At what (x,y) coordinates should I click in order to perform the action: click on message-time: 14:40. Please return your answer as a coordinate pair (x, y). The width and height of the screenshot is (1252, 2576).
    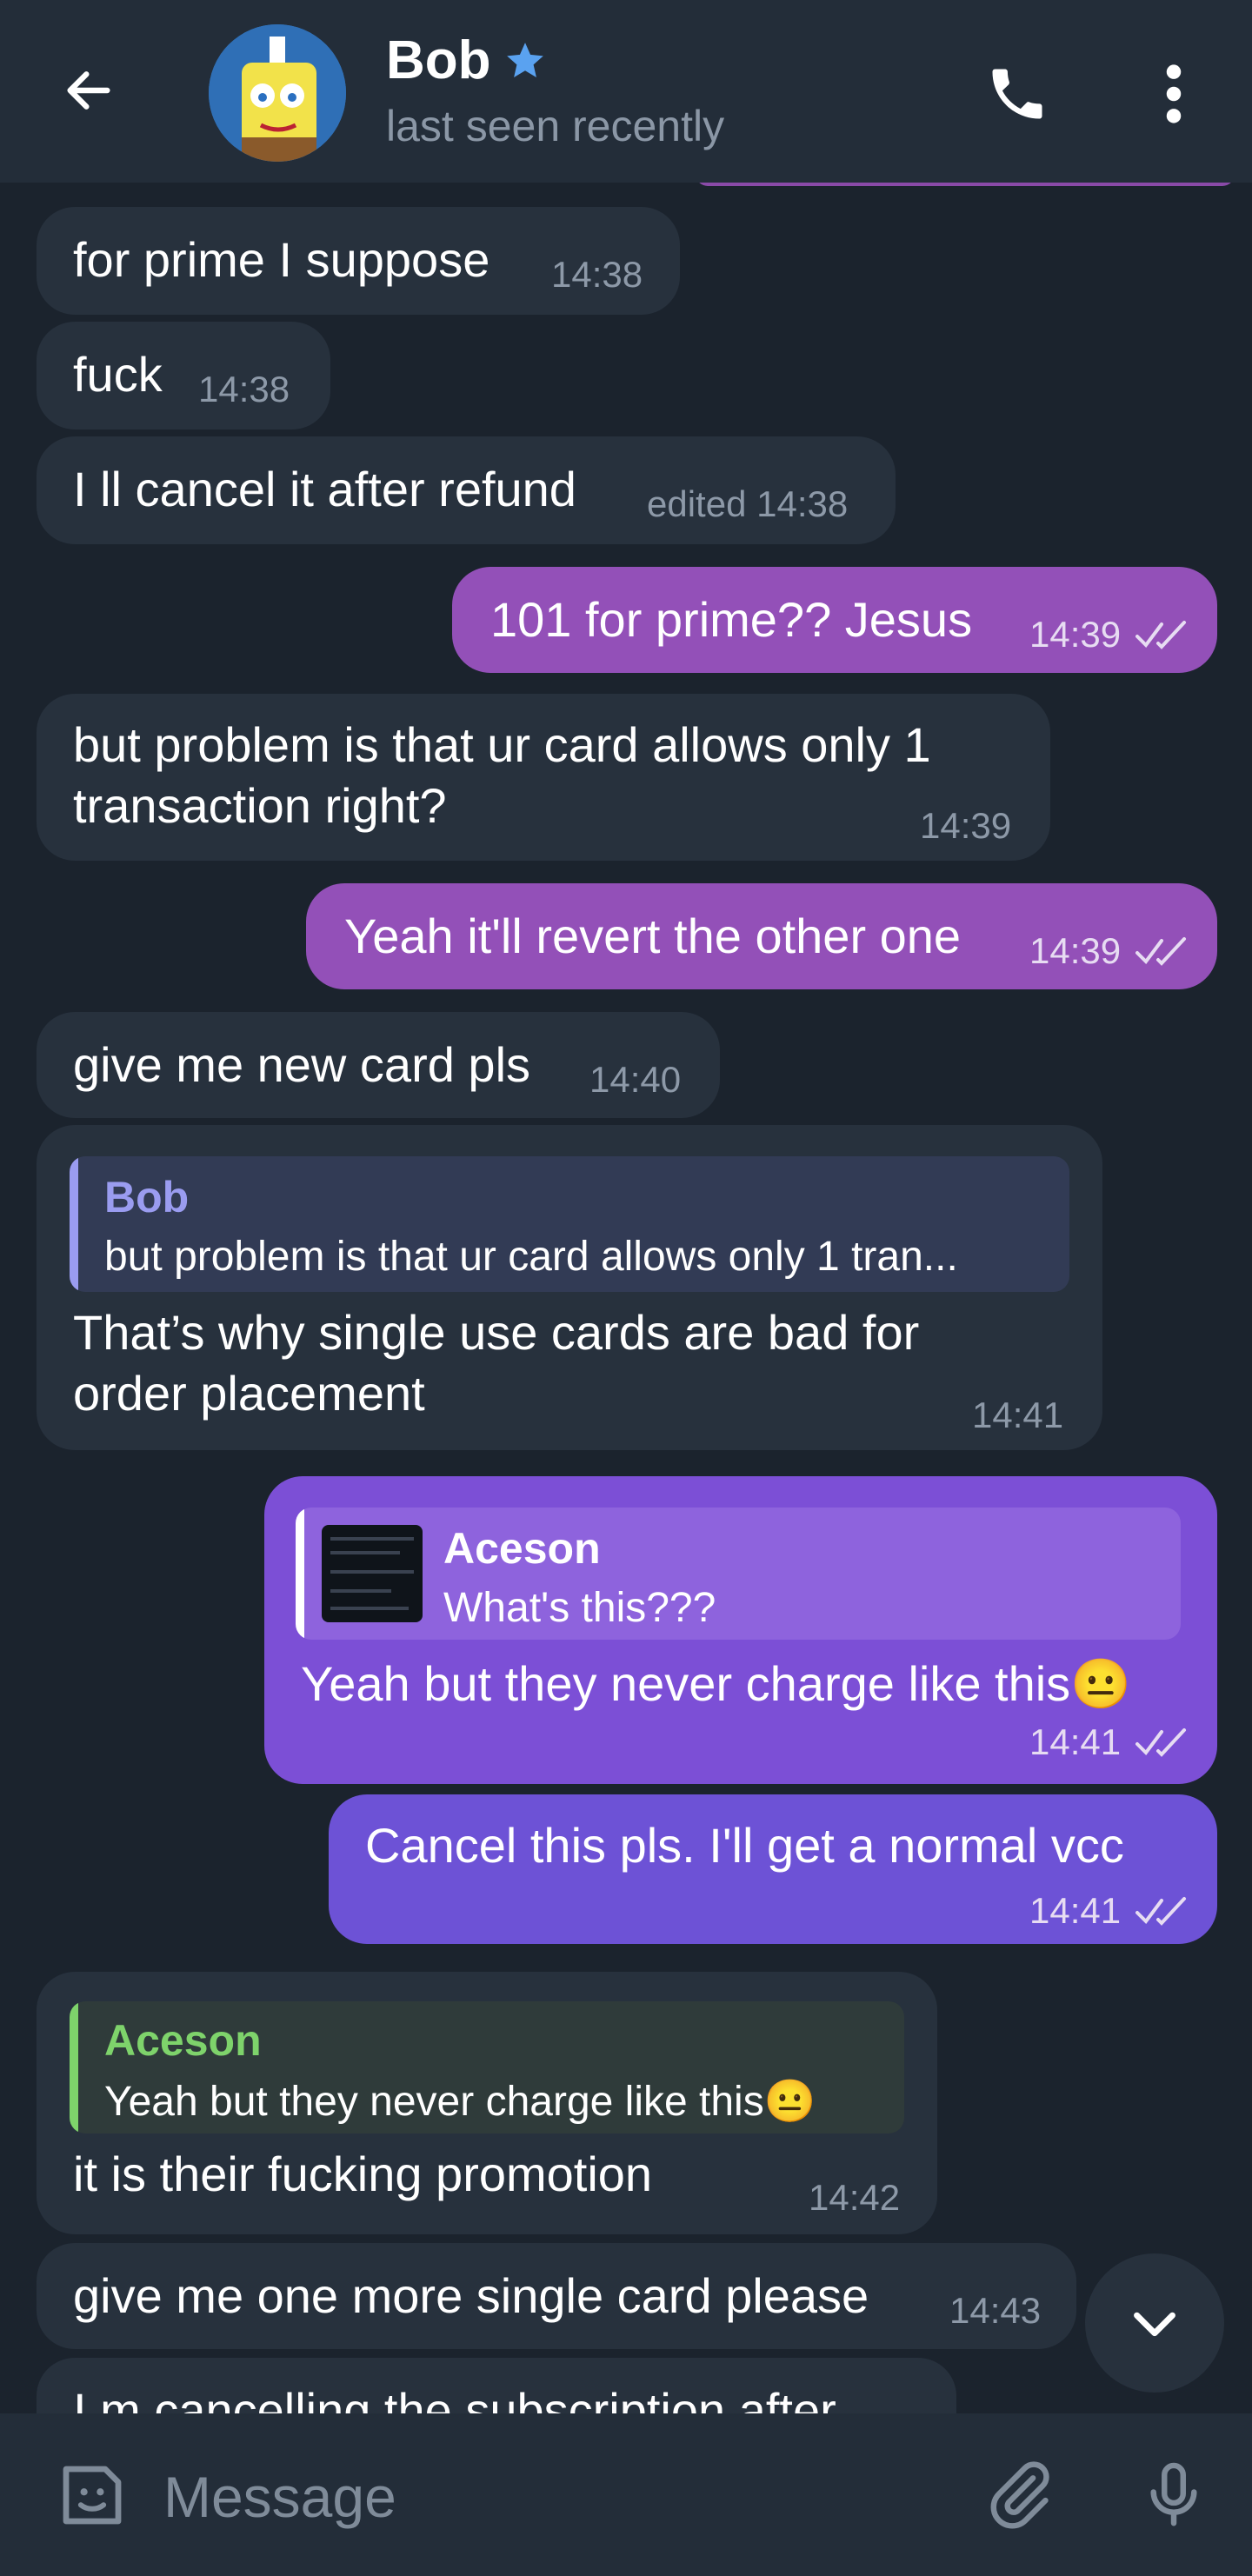
    Looking at the image, I should click on (635, 1079).